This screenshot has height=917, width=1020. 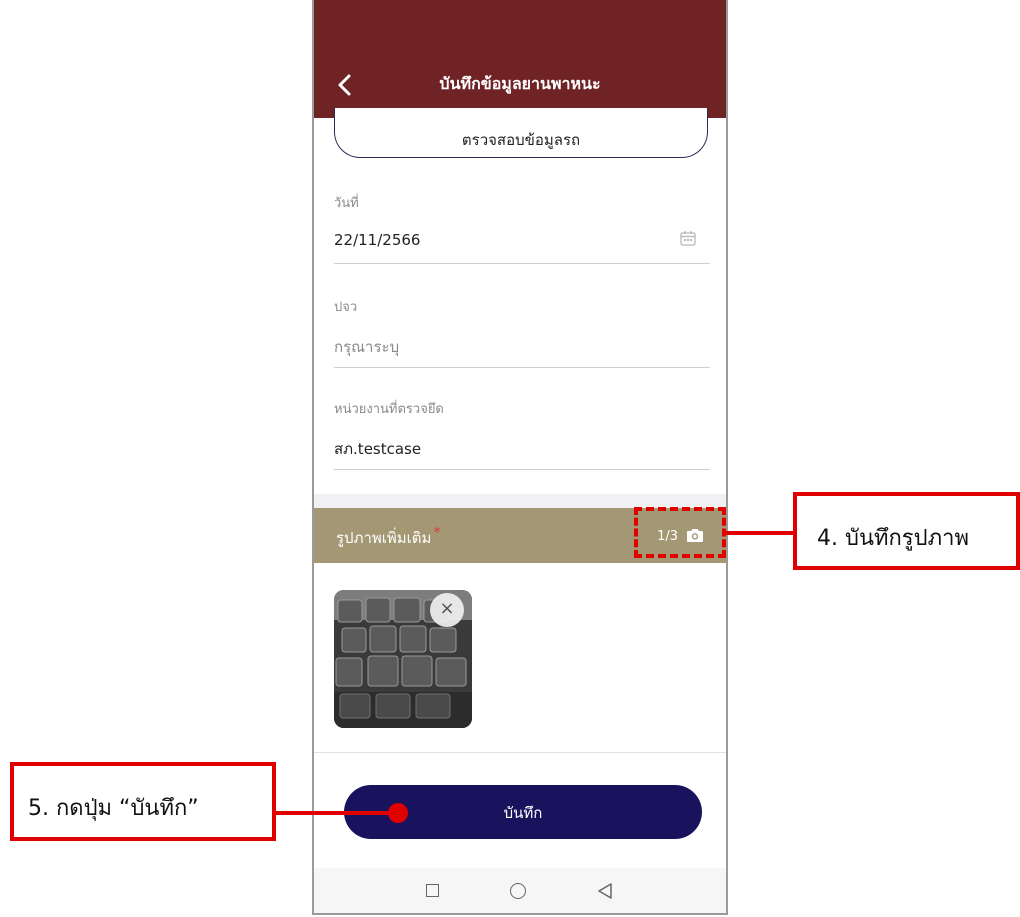 What do you see at coordinates (447, 610) in the screenshot?
I see `remove-photo-icon: ×` at bounding box center [447, 610].